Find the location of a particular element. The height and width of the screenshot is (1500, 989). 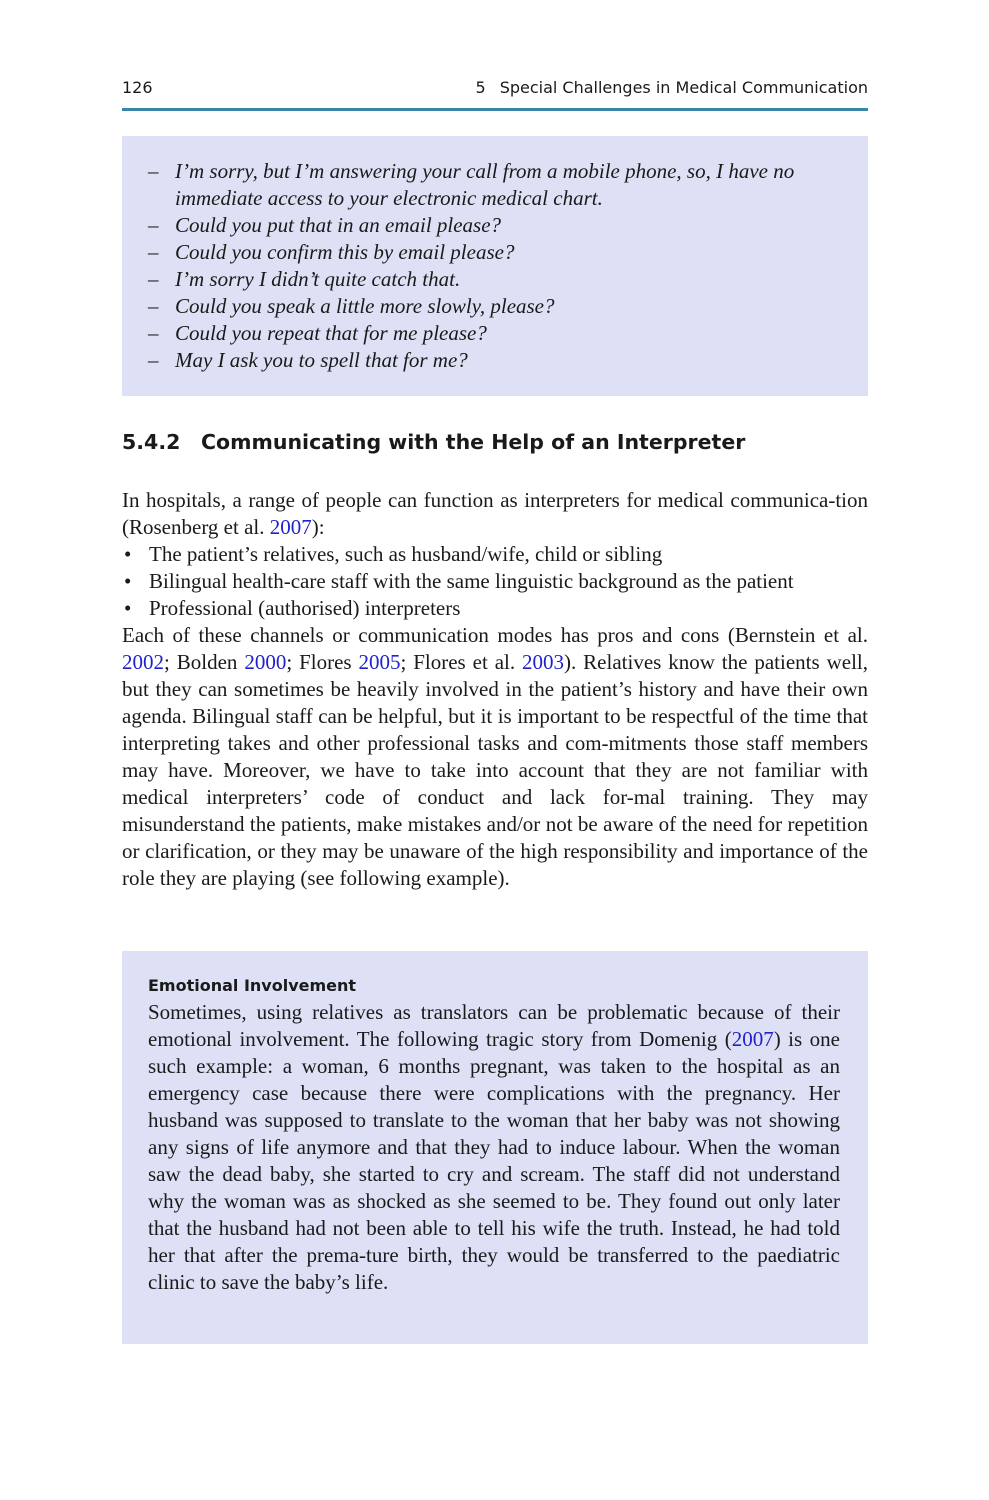

phrase-item: – Could you repeat that for me please? is located at coordinates (494, 333).